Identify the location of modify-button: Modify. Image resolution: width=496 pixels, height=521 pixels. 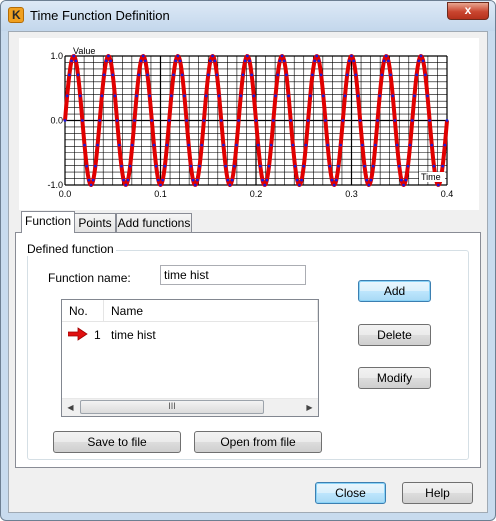
(394, 378).